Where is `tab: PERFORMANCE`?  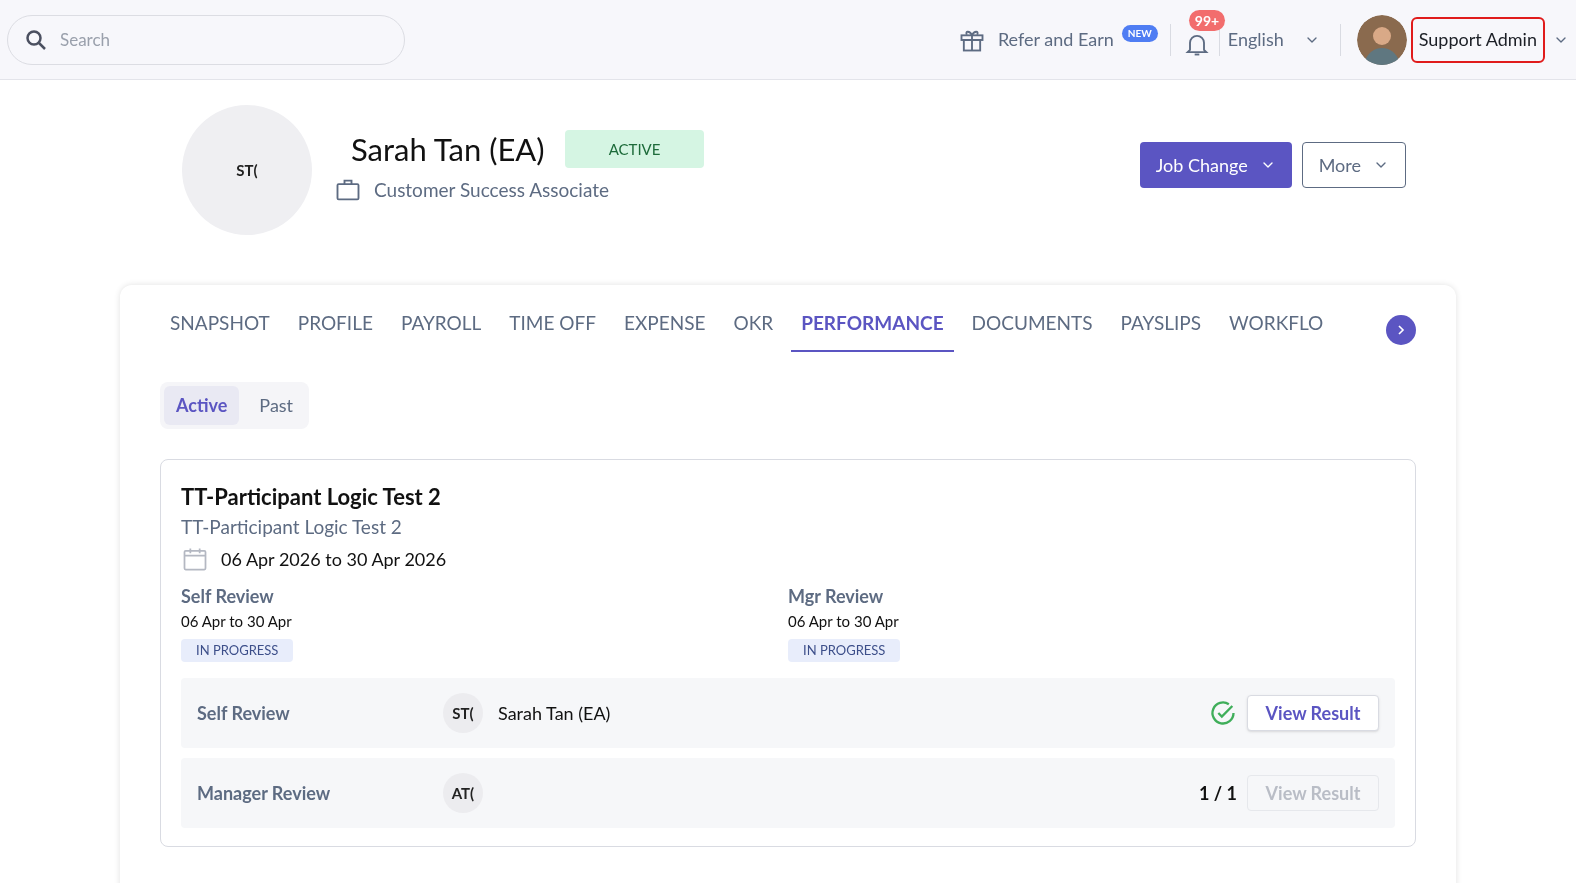
tab: PERFORMANCE is located at coordinates (872, 330).